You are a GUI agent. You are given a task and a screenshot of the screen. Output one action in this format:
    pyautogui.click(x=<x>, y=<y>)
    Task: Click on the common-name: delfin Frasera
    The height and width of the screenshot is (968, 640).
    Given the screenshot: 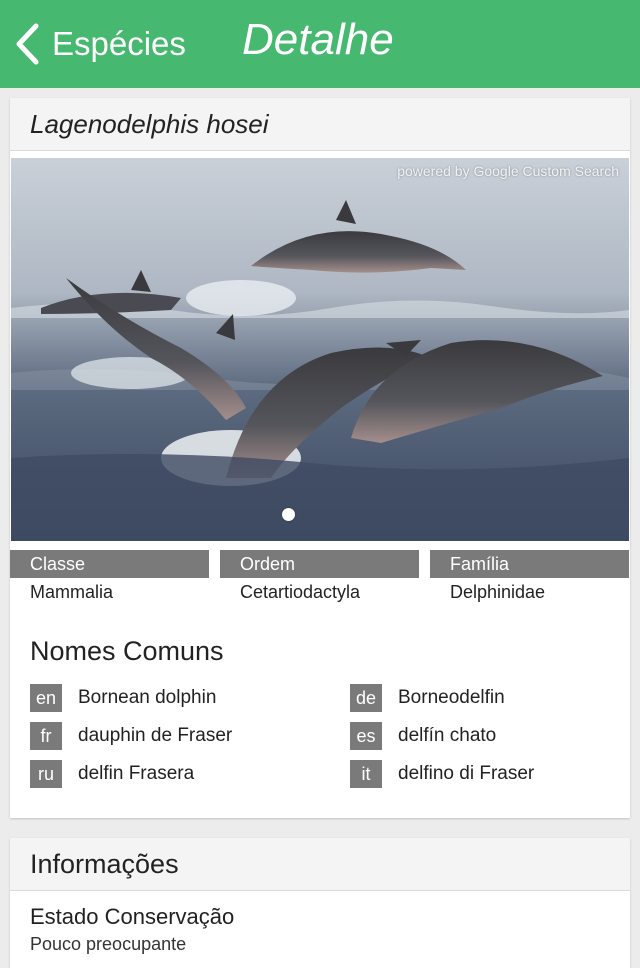 What is the action you would take?
    pyautogui.click(x=136, y=773)
    